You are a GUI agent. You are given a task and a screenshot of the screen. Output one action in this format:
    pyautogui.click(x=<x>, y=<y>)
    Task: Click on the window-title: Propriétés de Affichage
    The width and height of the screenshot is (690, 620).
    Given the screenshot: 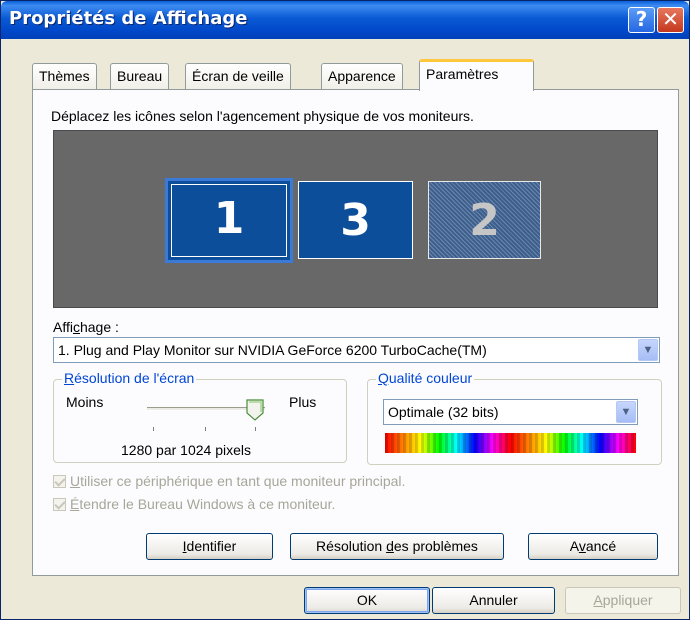 What is the action you would take?
    pyautogui.click(x=128, y=18)
    